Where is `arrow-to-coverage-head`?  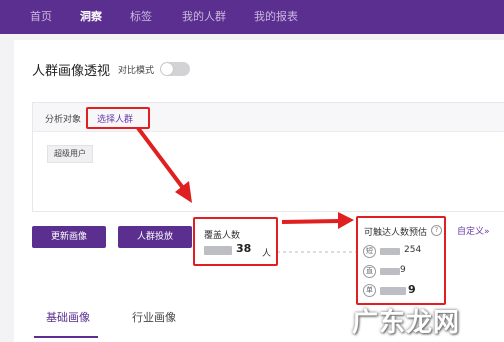 arrow-to-coverage-head is located at coordinates (183, 192).